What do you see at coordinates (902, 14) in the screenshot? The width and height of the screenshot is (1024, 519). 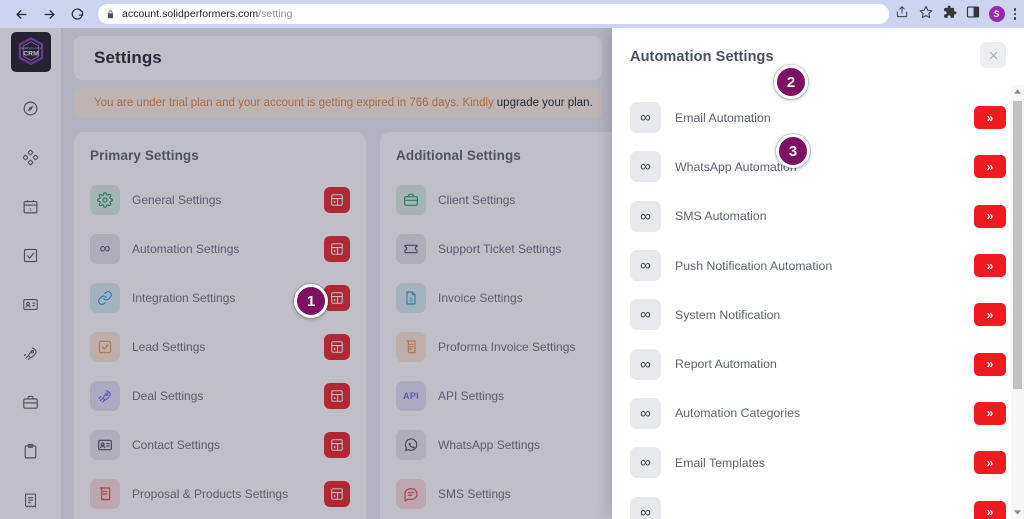 I see `share-icon` at bounding box center [902, 14].